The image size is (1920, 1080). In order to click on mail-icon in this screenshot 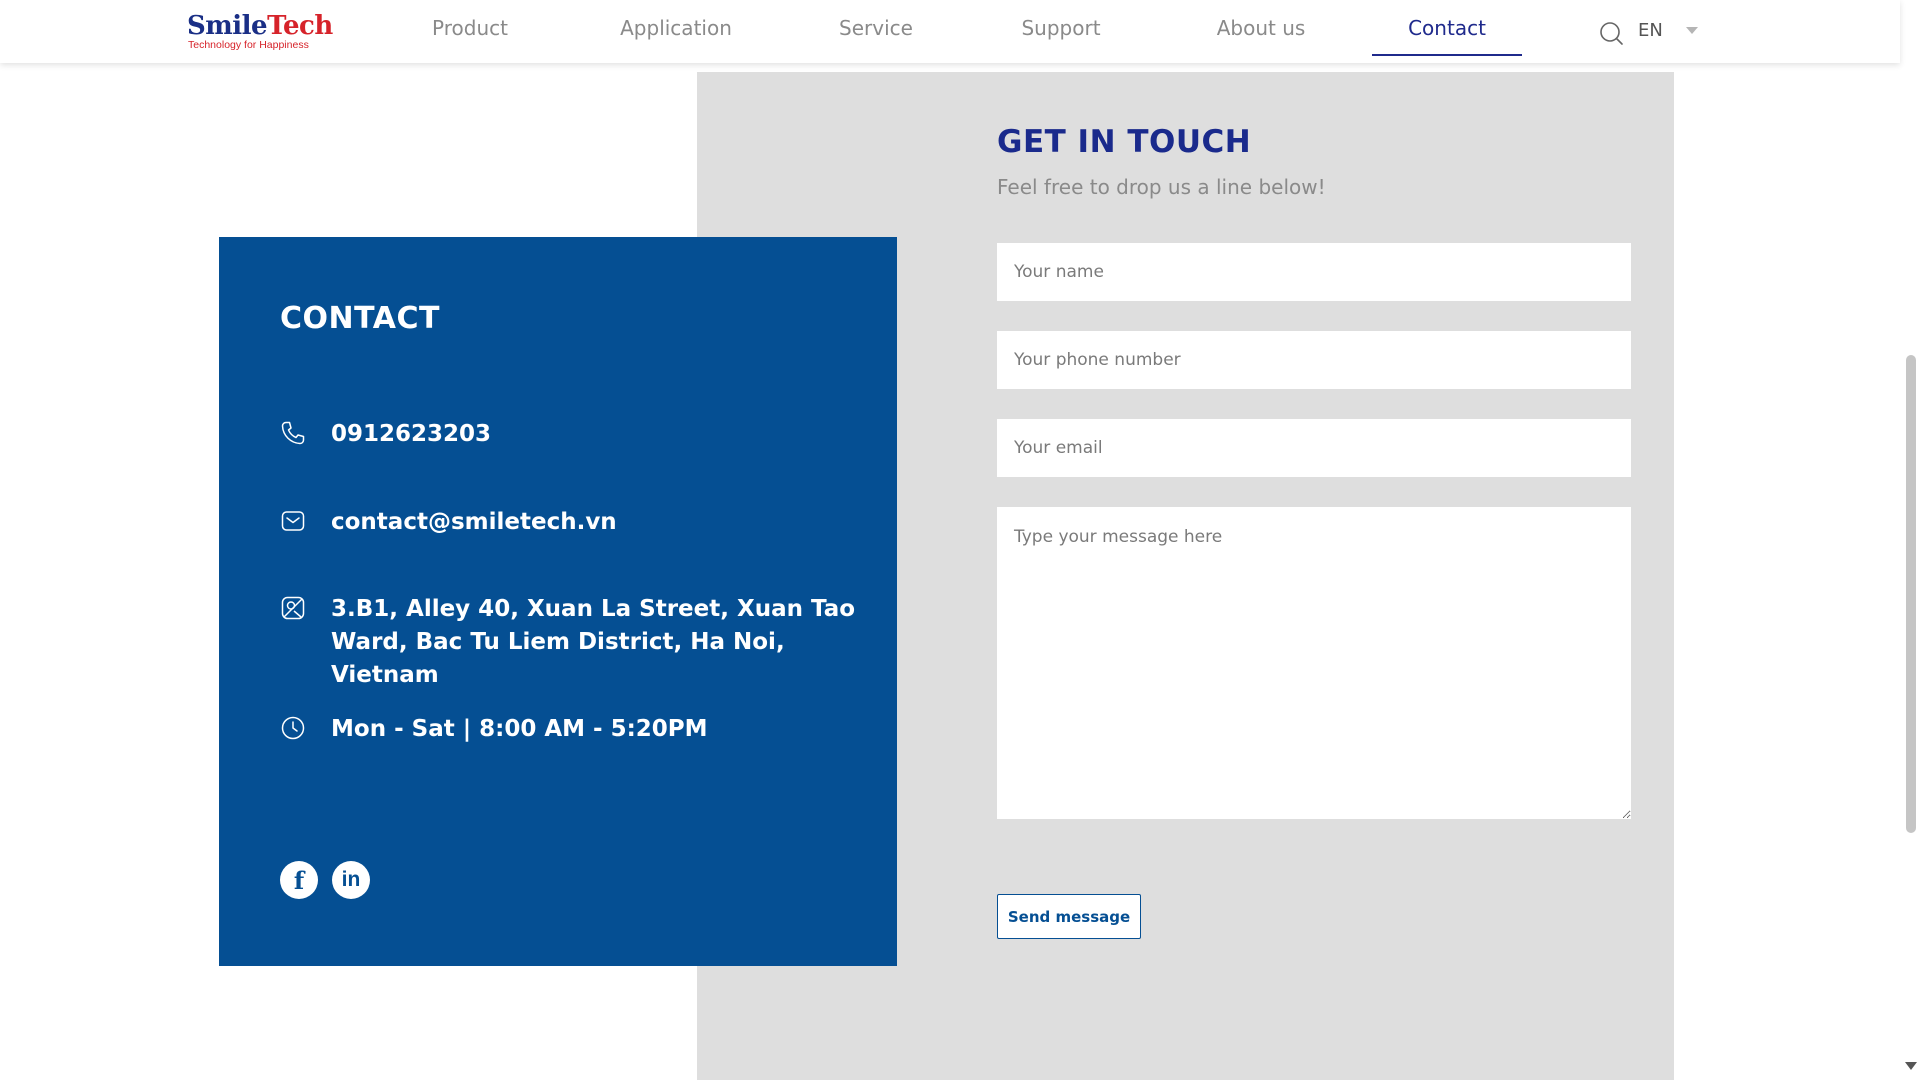, I will do `click(293, 521)`.